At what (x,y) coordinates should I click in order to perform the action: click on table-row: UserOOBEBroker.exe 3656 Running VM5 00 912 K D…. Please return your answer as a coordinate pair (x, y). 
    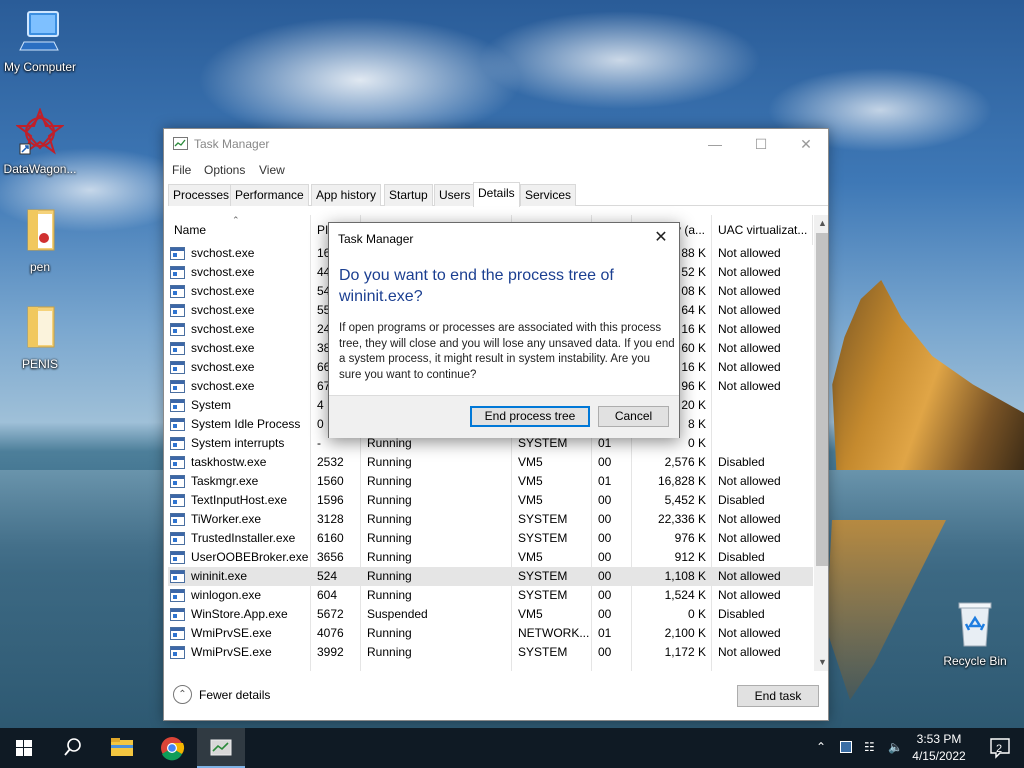
    Looking at the image, I should click on (490, 557).